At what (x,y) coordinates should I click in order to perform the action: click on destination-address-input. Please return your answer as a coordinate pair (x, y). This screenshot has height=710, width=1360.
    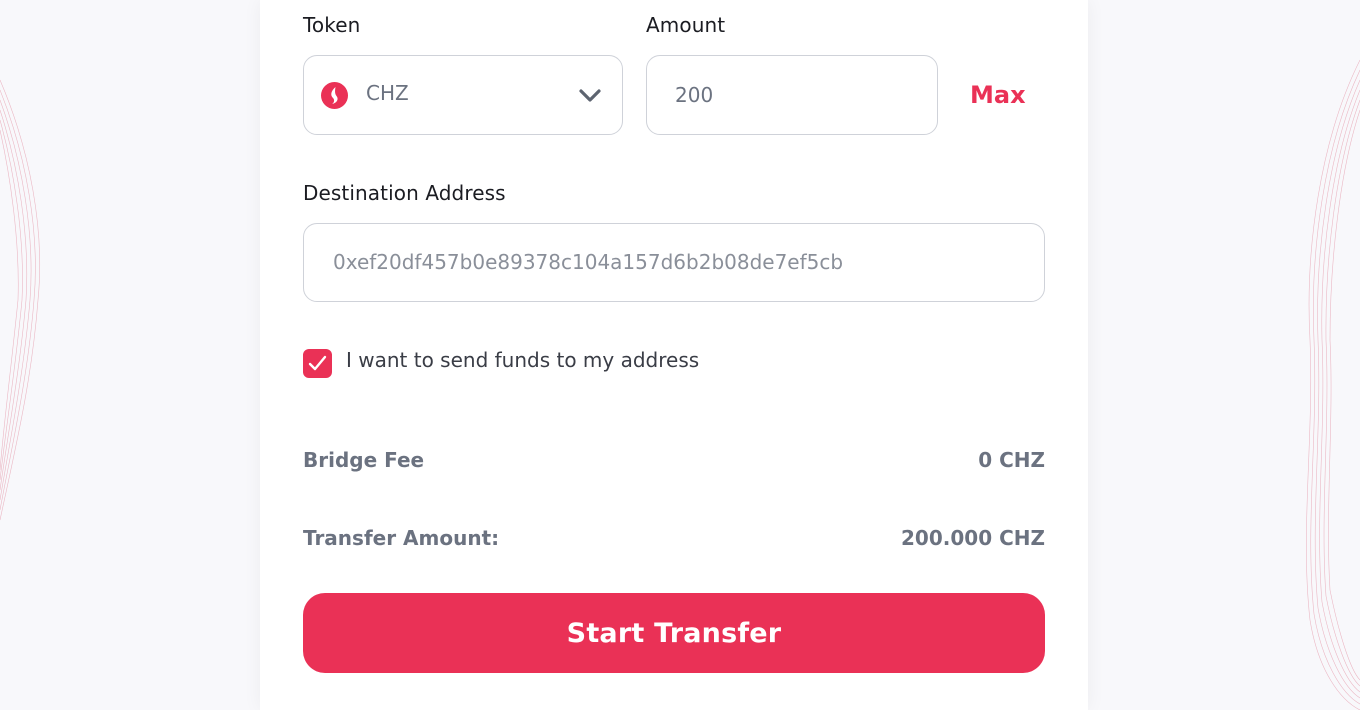
    Looking at the image, I should click on (678, 262).